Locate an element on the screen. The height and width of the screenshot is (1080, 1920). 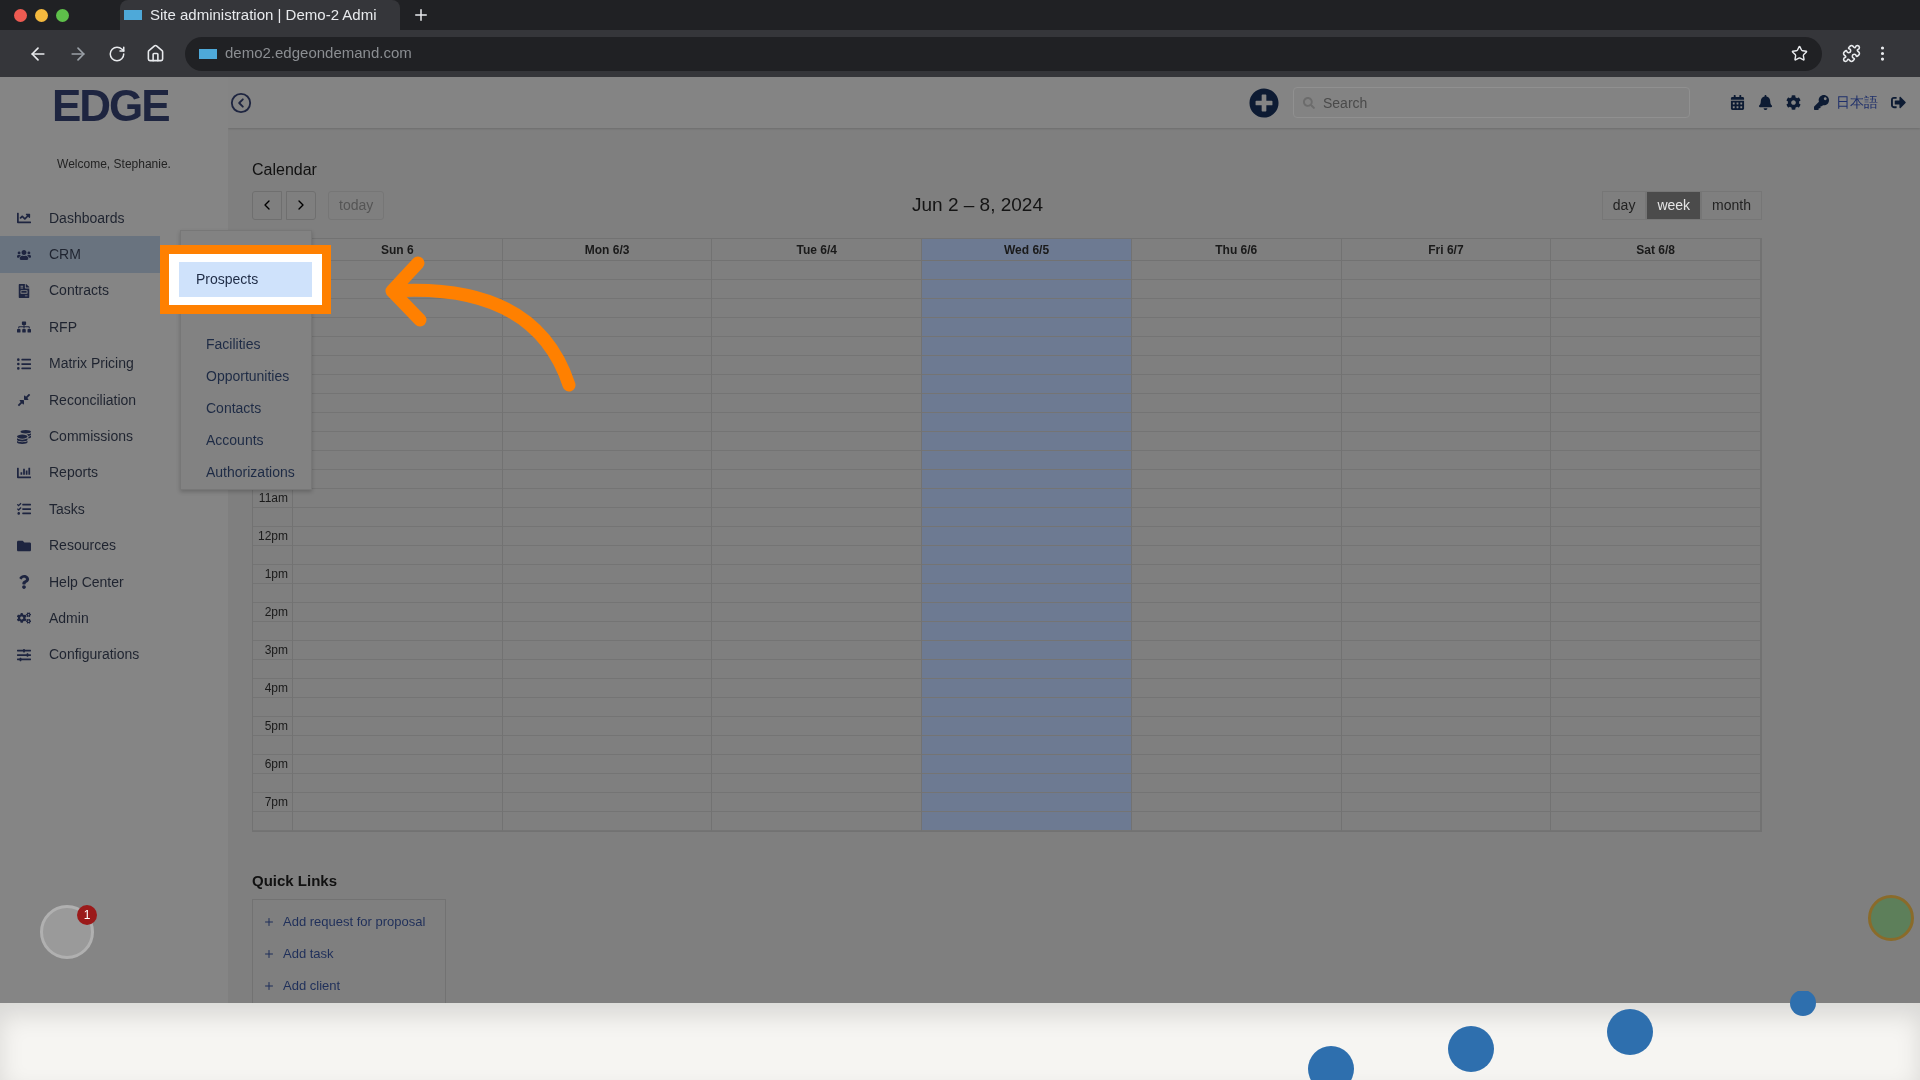
submenu-item: Prospects is located at coordinates (245, 279).